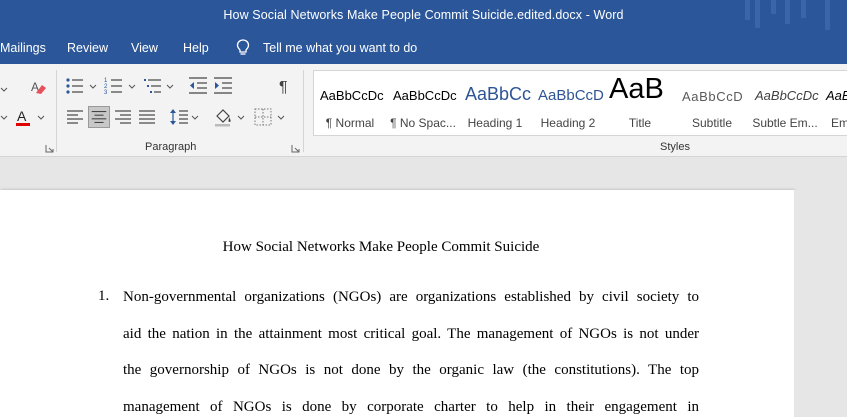 The image size is (847, 417). What do you see at coordinates (712, 123) in the screenshot?
I see `style-name: Subtitle` at bounding box center [712, 123].